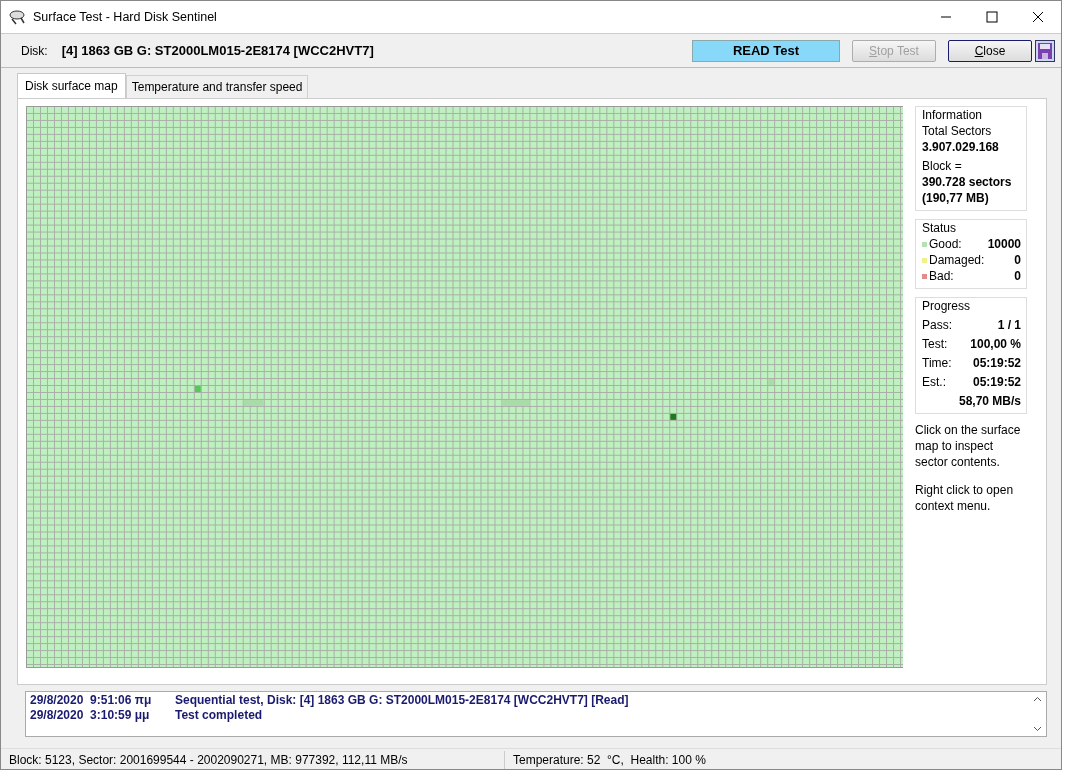  What do you see at coordinates (1037, 729) in the screenshot?
I see `scroll-down-icon` at bounding box center [1037, 729].